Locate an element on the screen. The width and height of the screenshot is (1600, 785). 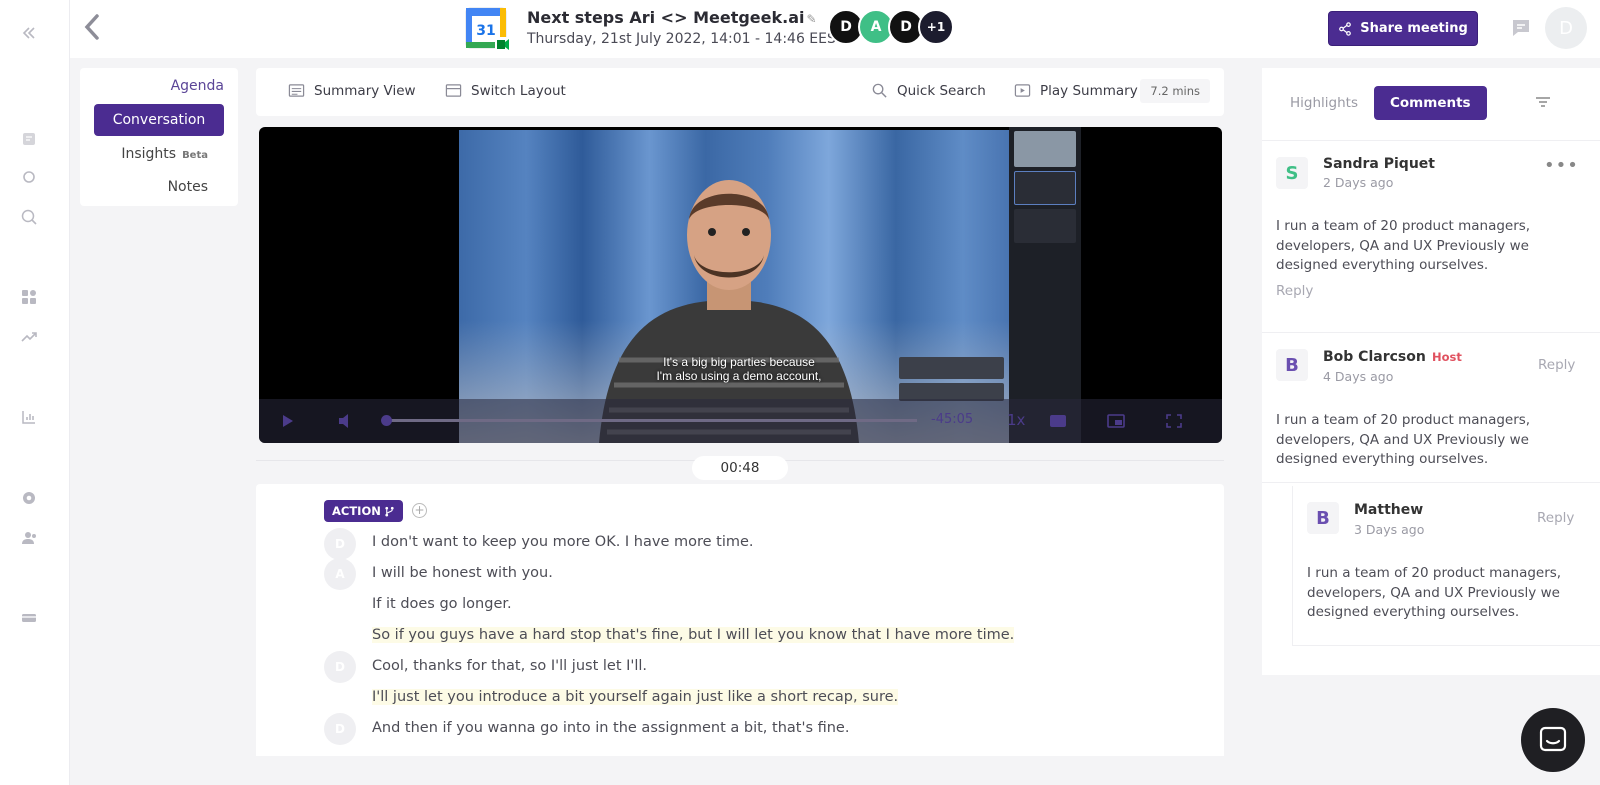
share-icon is located at coordinates (1345, 28).